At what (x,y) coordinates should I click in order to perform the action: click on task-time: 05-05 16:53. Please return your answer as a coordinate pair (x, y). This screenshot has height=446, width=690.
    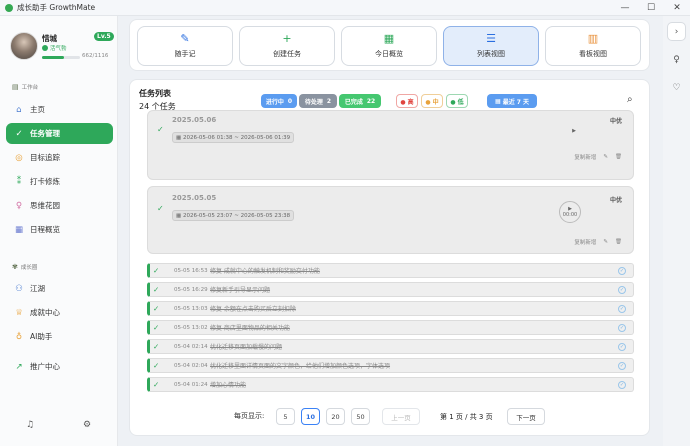
    Looking at the image, I should click on (191, 270).